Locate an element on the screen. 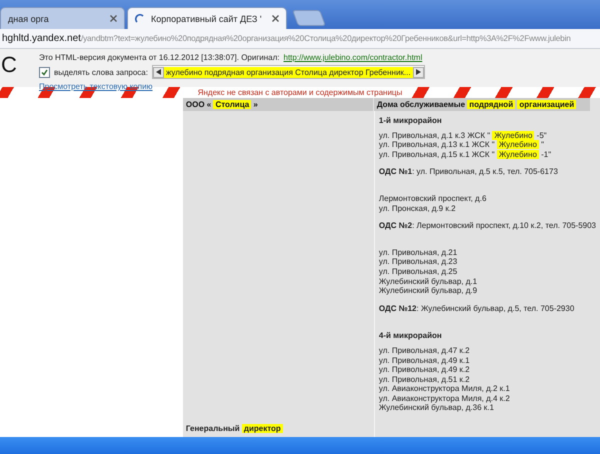  address-line: ул. Привольная, д.47 к.2 is located at coordinates (424, 351).